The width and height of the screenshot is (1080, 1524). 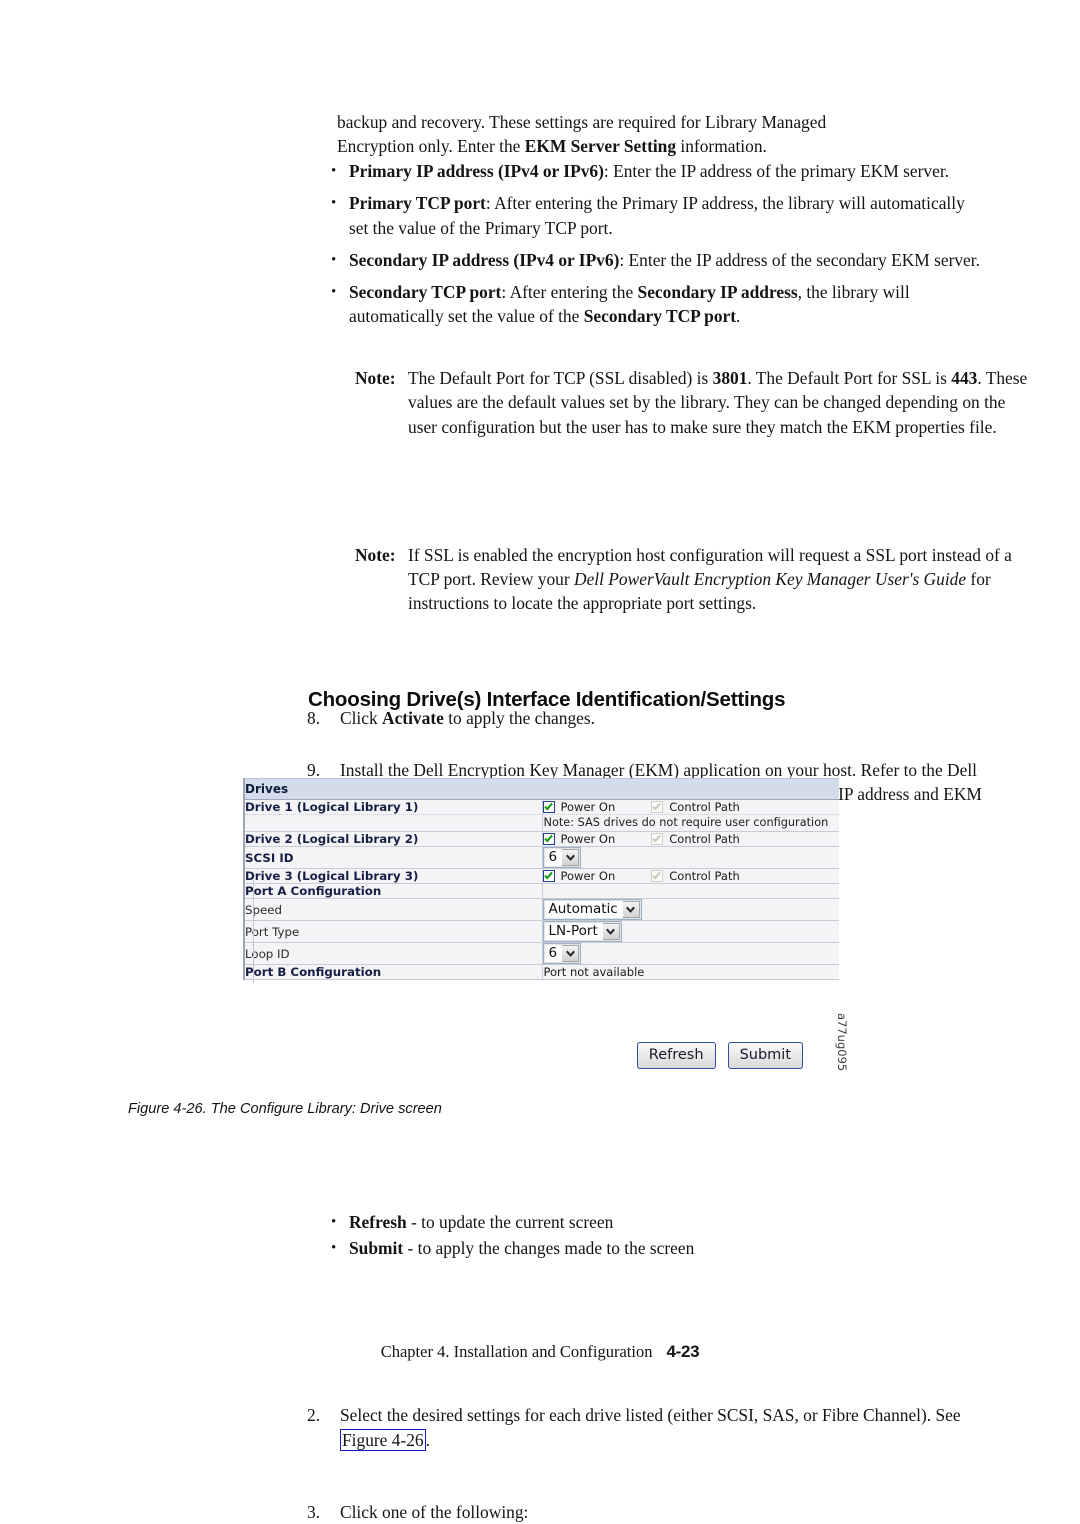 What do you see at coordinates (427, 1439) in the screenshot?
I see `step-2-text-c: .` at bounding box center [427, 1439].